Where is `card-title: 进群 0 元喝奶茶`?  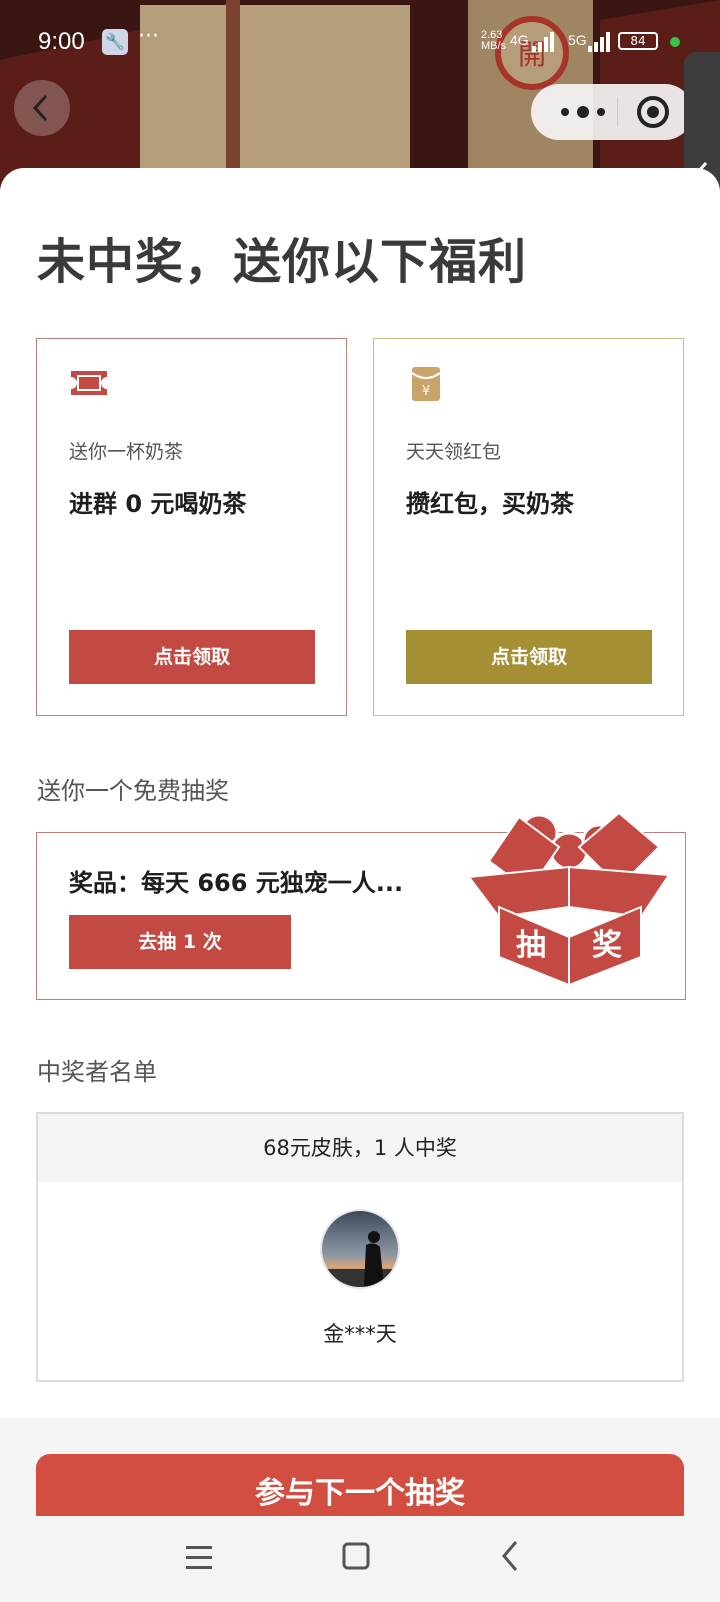 card-title: 进群 0 元喝奶茶 is located at coordinates (158, 504).